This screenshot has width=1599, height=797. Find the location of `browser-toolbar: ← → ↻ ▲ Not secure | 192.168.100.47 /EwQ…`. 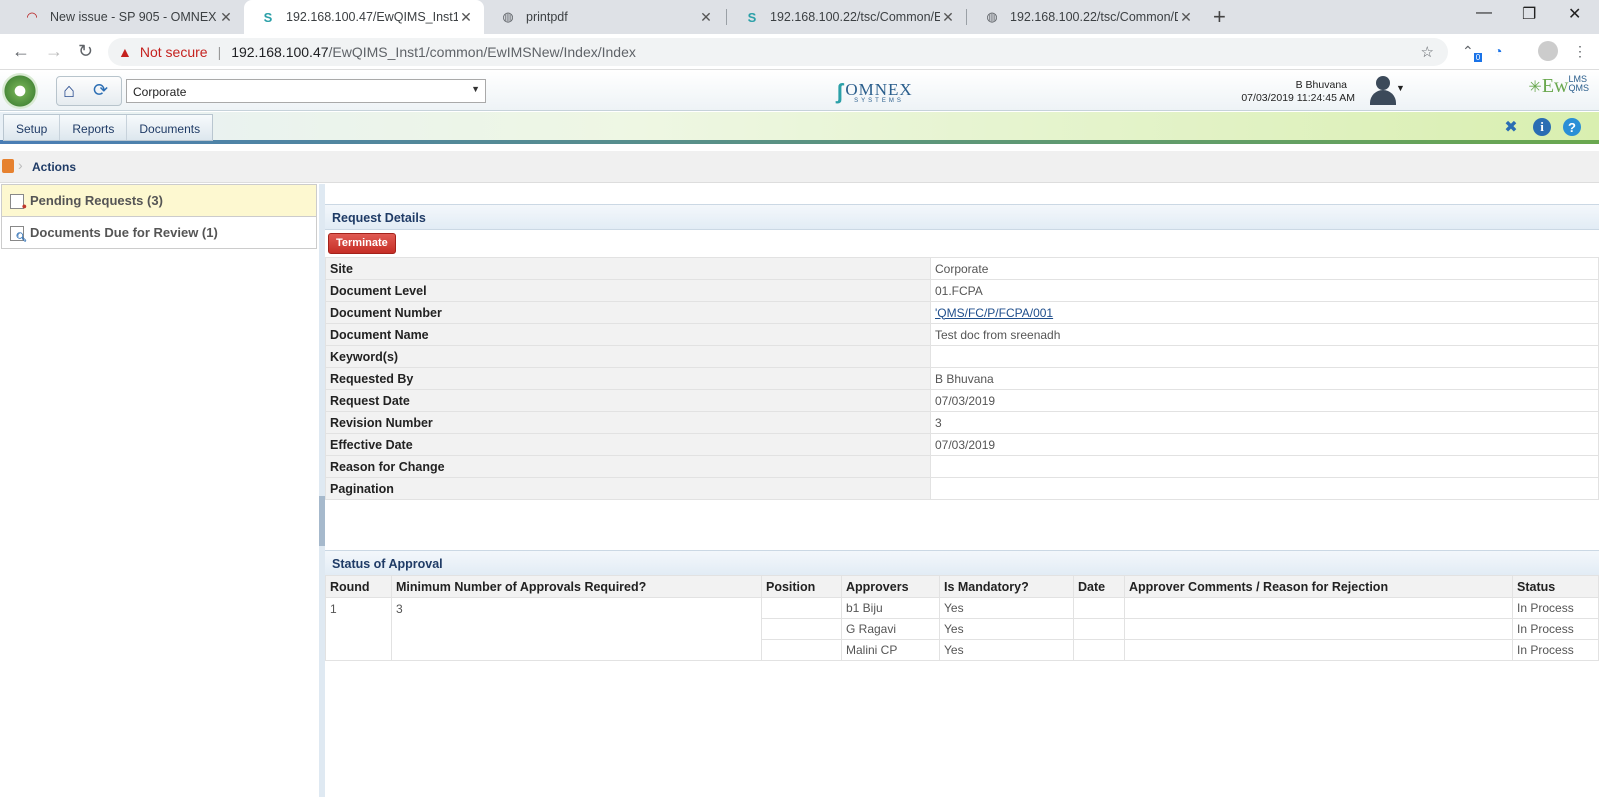

browser-toolbar: ← → ↻ ▲ Not secure | 192.168.100.47 /EwQ… is located at coordinates (799, 52).